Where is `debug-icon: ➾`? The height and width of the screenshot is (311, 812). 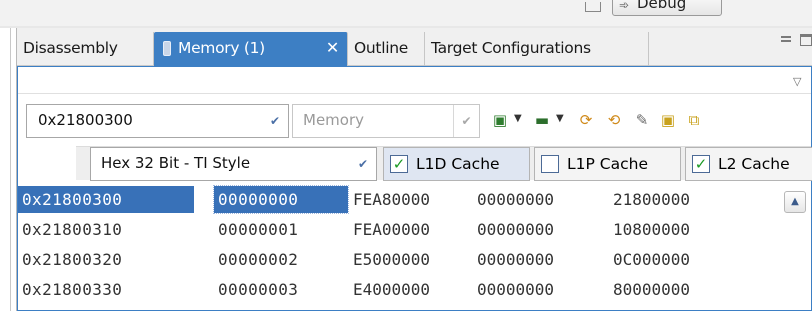 debug-icon: ➾ is located at coordinates (624, 6).